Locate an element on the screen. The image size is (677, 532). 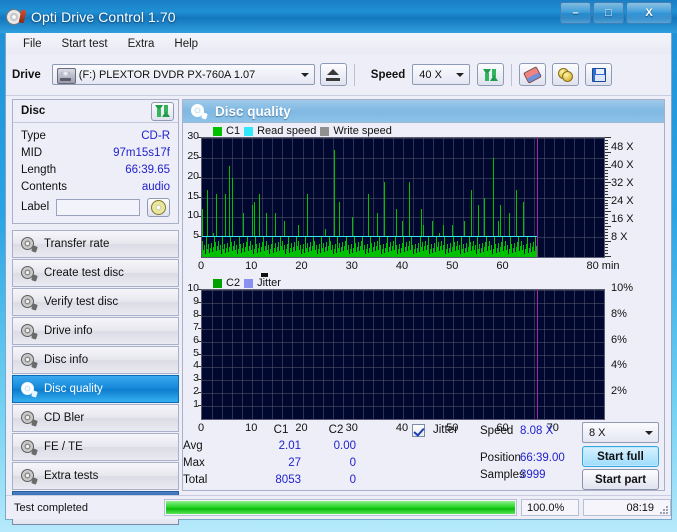
start-full-button: Start full is located at coordinates (620, 456).